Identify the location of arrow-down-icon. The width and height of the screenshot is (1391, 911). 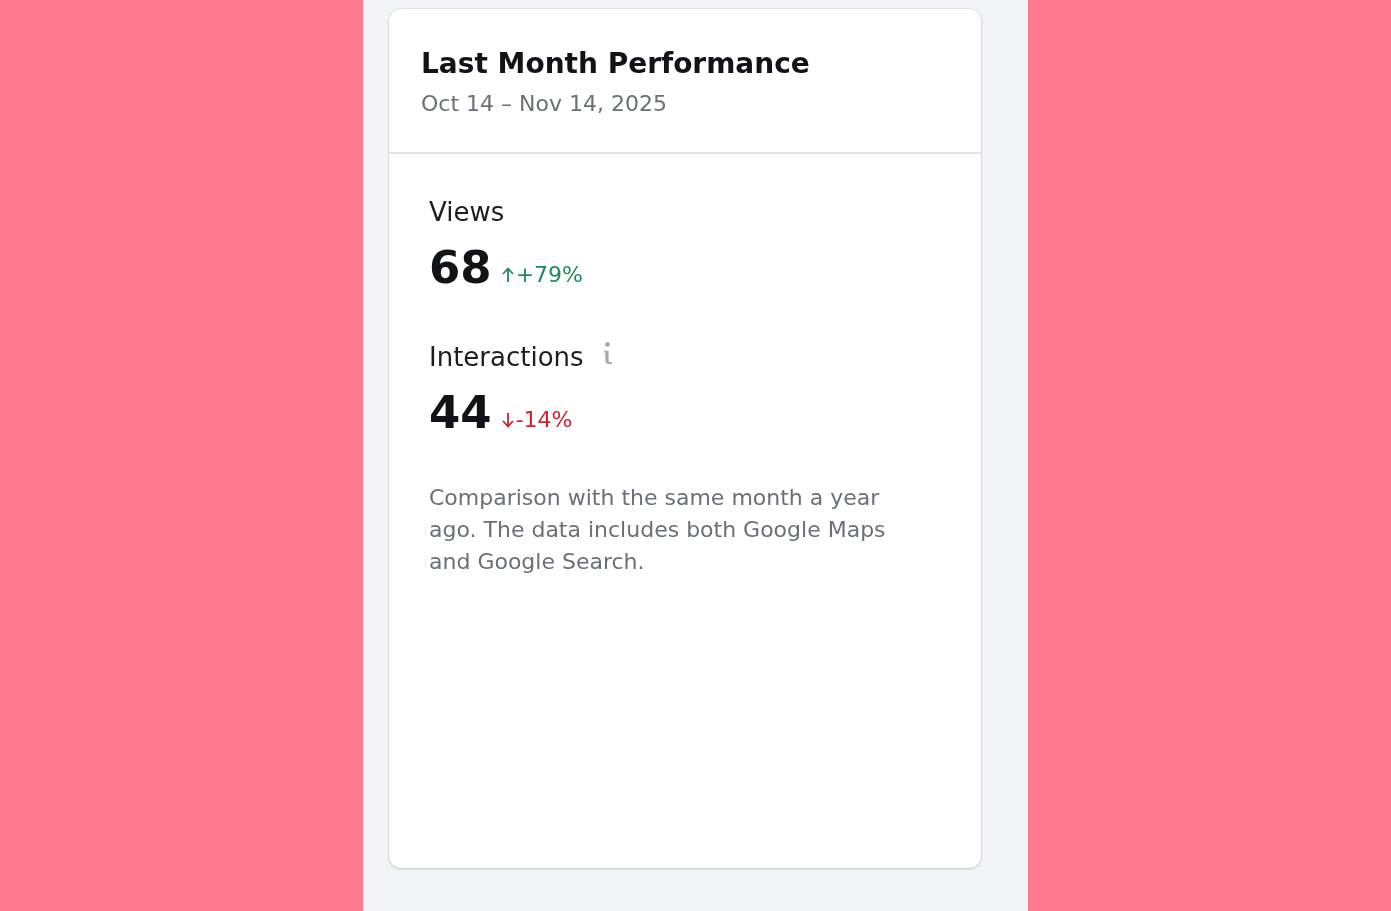
(507, 420).